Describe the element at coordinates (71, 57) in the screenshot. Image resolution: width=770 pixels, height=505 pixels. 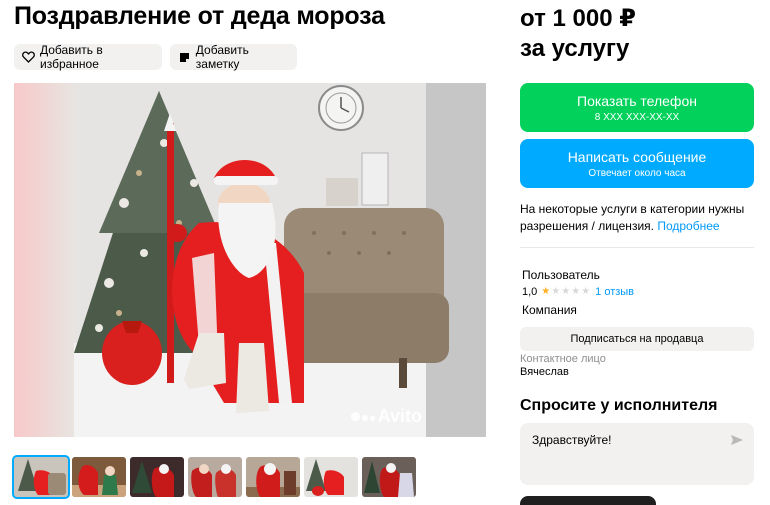
I see `add-to-favorites-label: Добавить в избранное` at that location.